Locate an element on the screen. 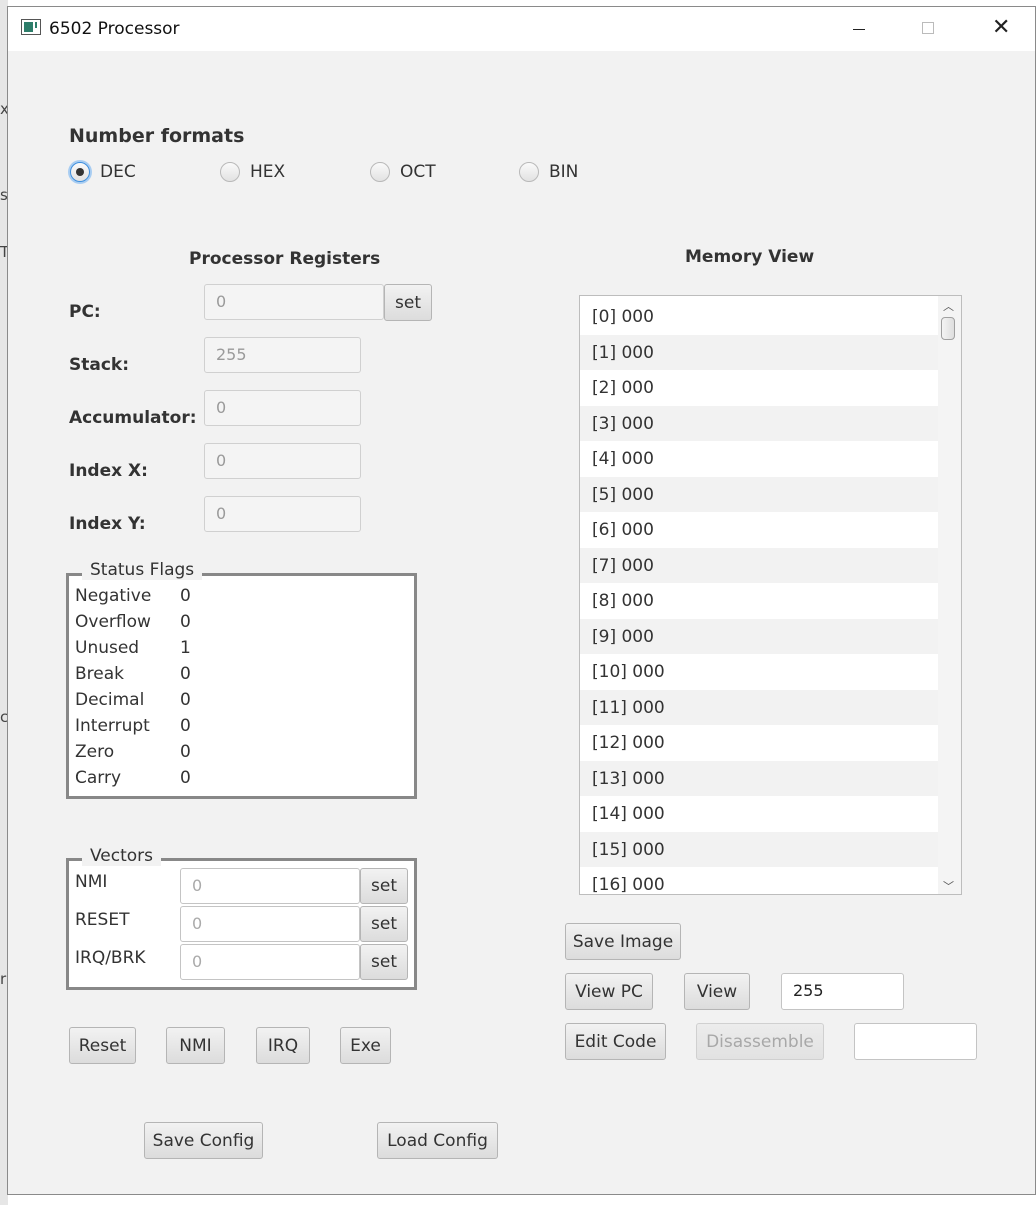 Image resolution: width=1036 pixels, height=1205 pixels. flag-name: Break is located at coordinates (99, 674).